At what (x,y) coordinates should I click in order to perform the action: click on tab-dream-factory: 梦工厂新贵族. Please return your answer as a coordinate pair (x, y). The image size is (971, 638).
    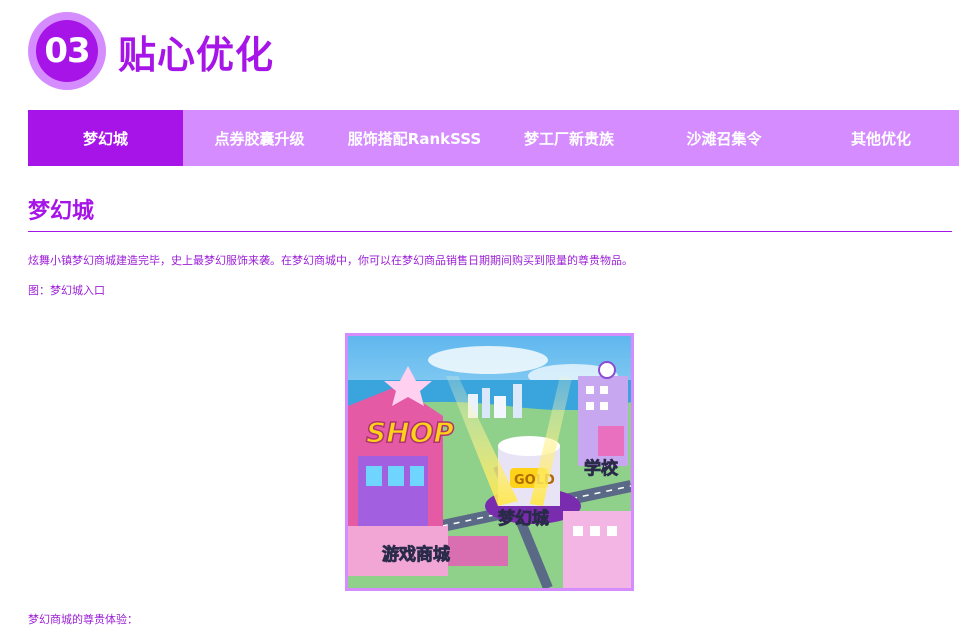
    Looking at the image, I should click on (569, 138).